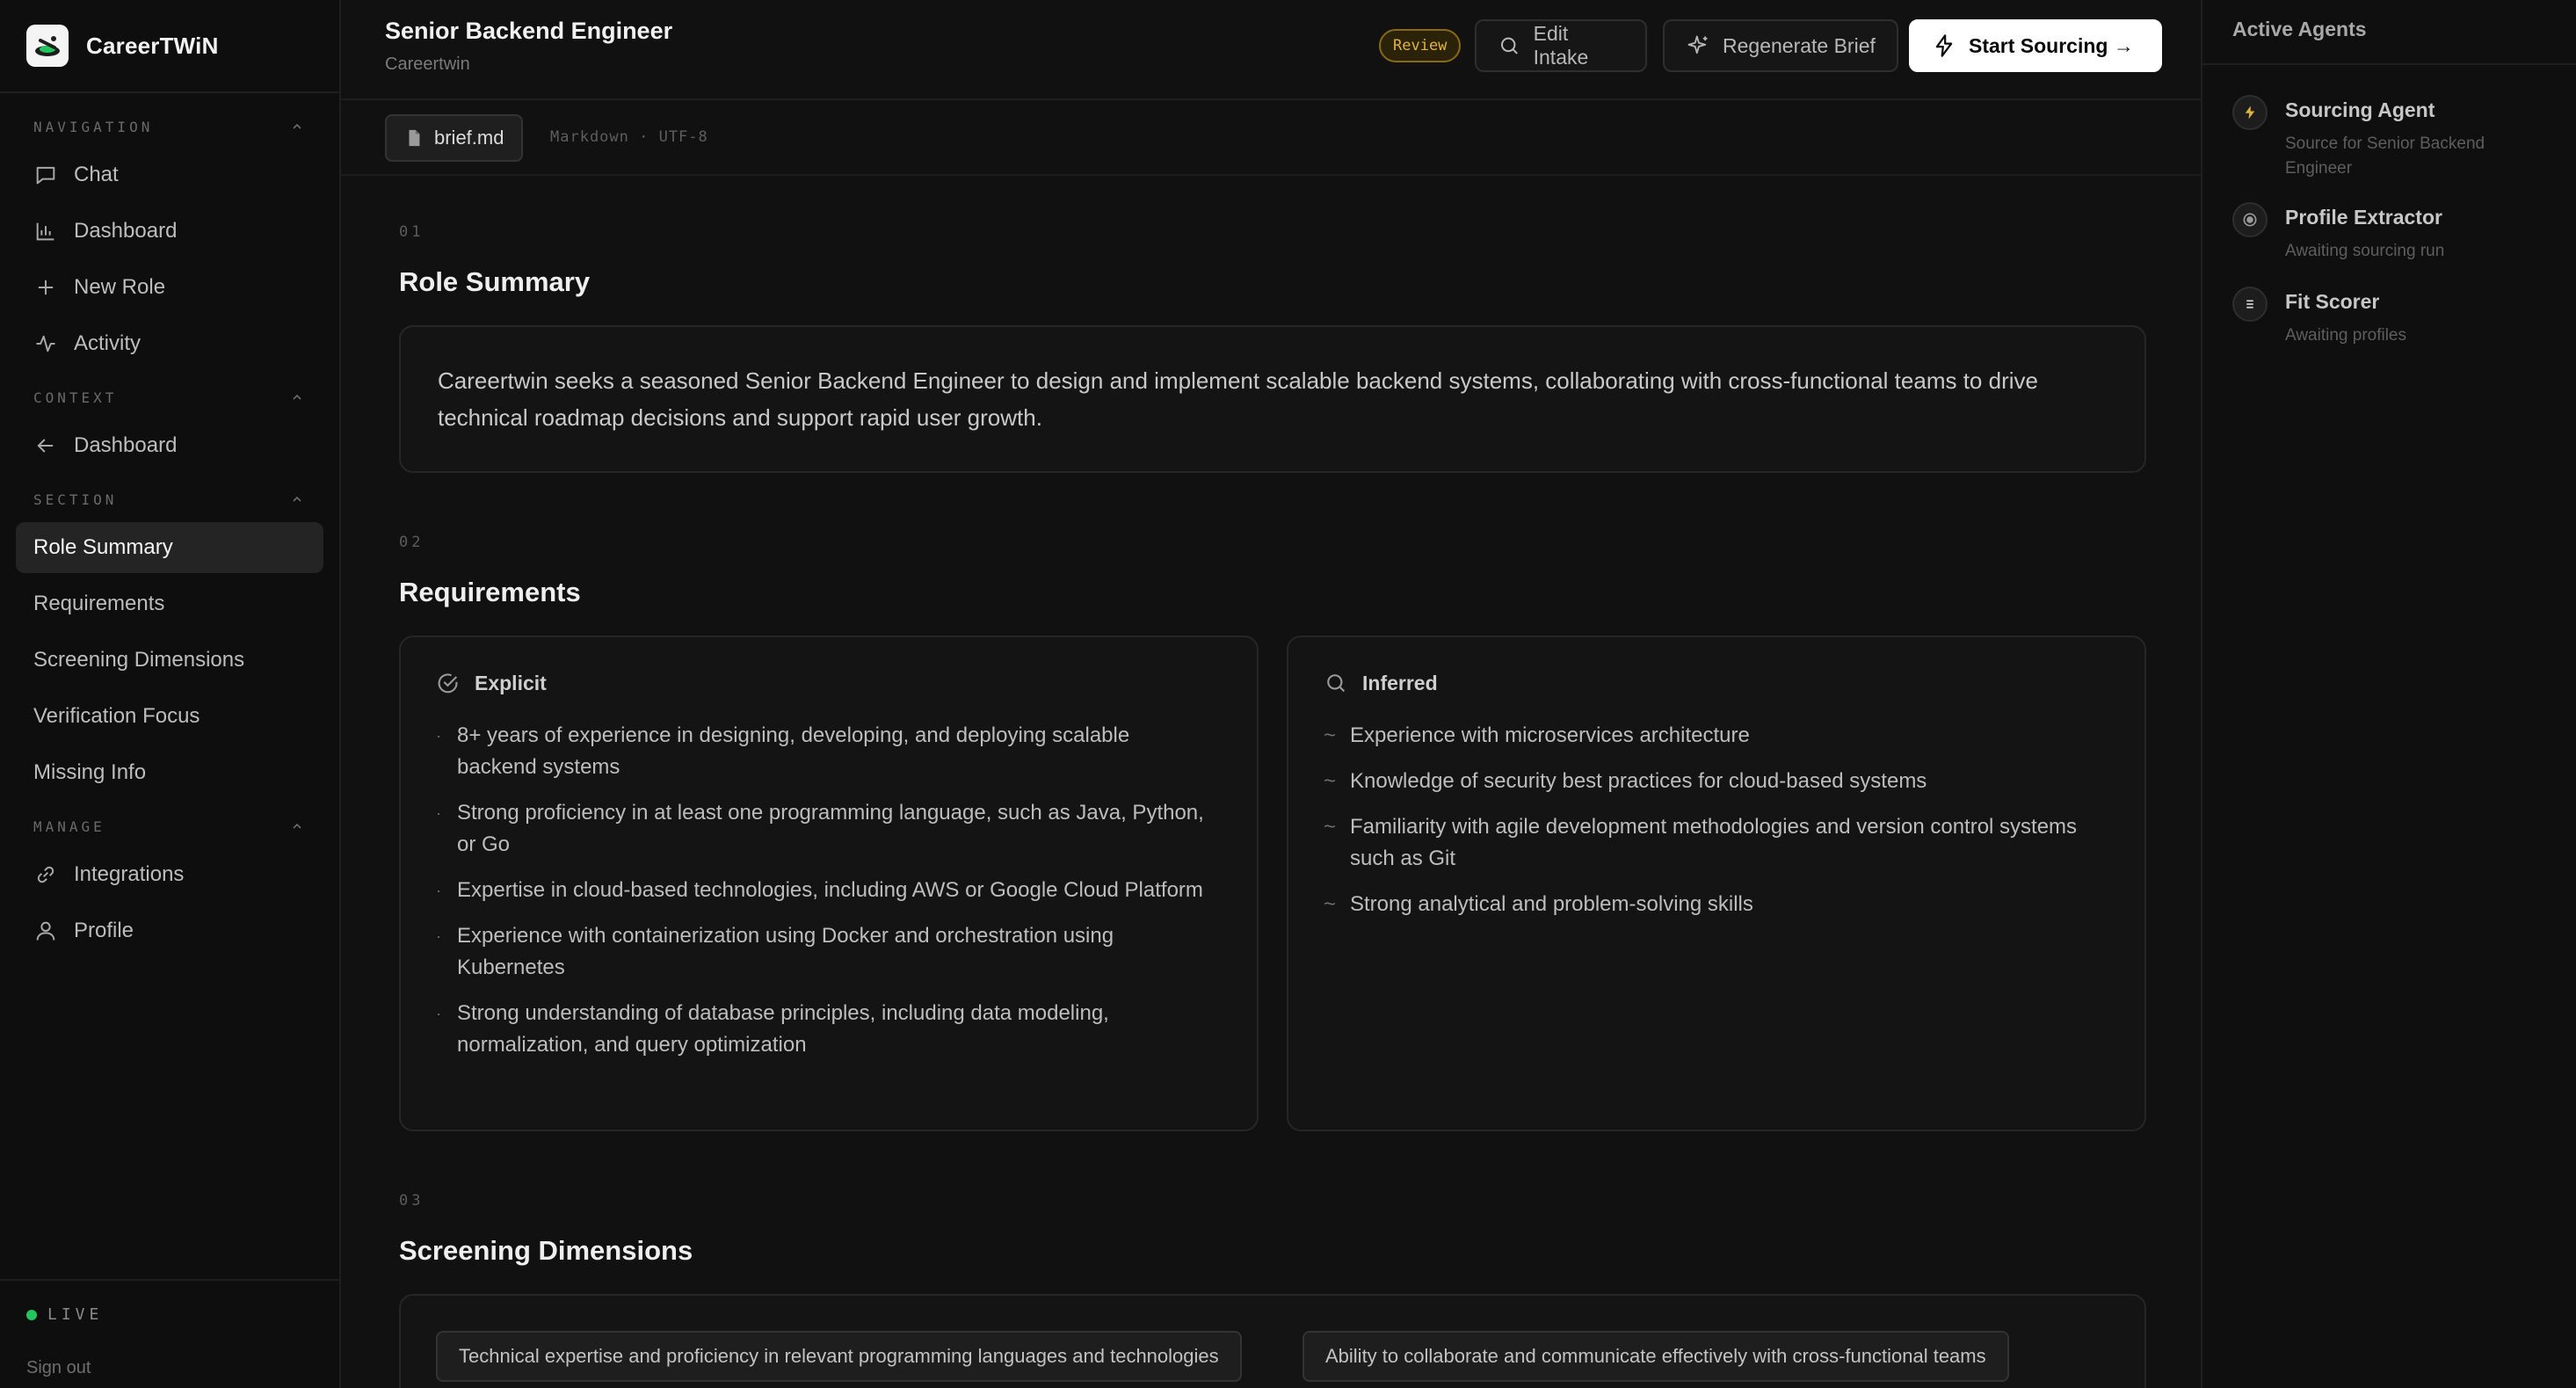 This screenshot has width=2576, height=1388. Describe the element at coordinates (411, 232) in the screenshot. I see `section-number: 01` at that location.